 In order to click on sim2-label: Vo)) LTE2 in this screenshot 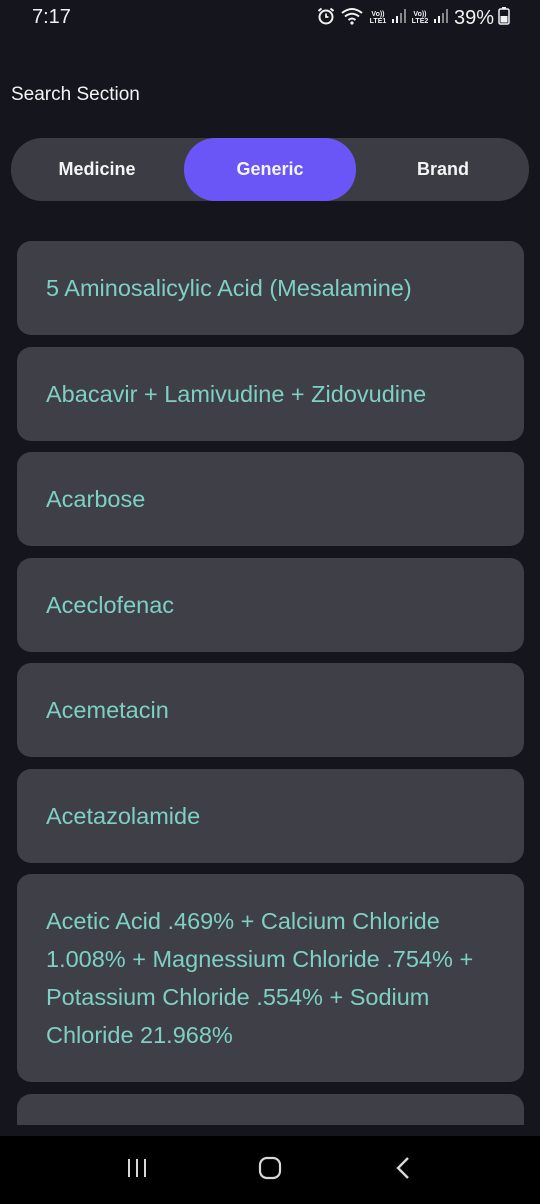, I will do `click(420, 18)`.